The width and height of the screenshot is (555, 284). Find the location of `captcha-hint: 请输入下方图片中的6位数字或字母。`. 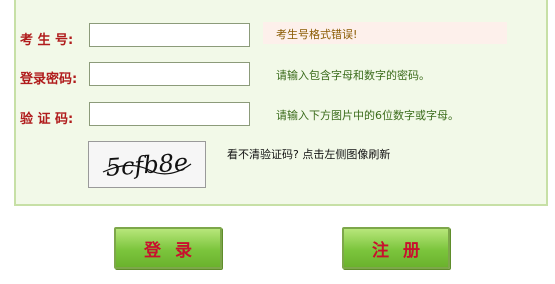

captcha-hint: 请输入下方图片中的6位数字或字母。 is located at coordinates (367, 115).